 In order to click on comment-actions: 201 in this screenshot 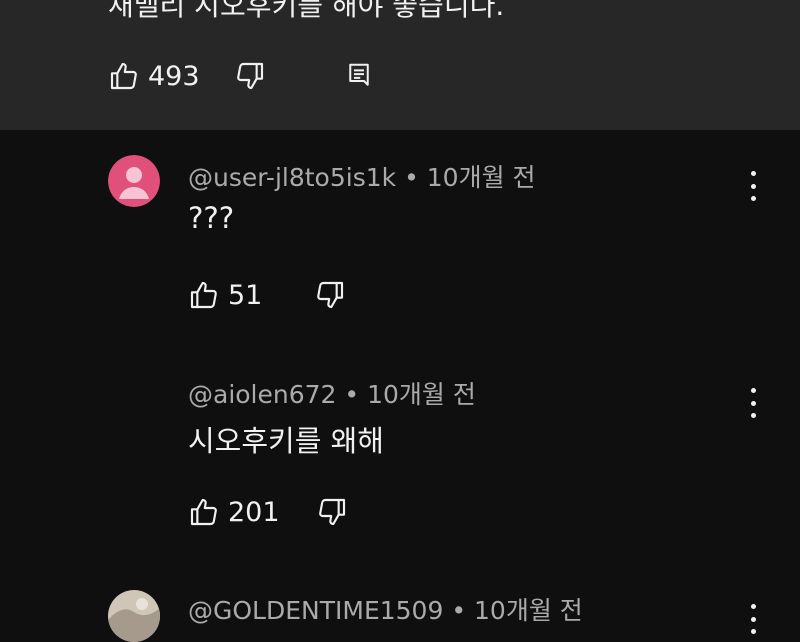, I will do `click(268, 512)`.